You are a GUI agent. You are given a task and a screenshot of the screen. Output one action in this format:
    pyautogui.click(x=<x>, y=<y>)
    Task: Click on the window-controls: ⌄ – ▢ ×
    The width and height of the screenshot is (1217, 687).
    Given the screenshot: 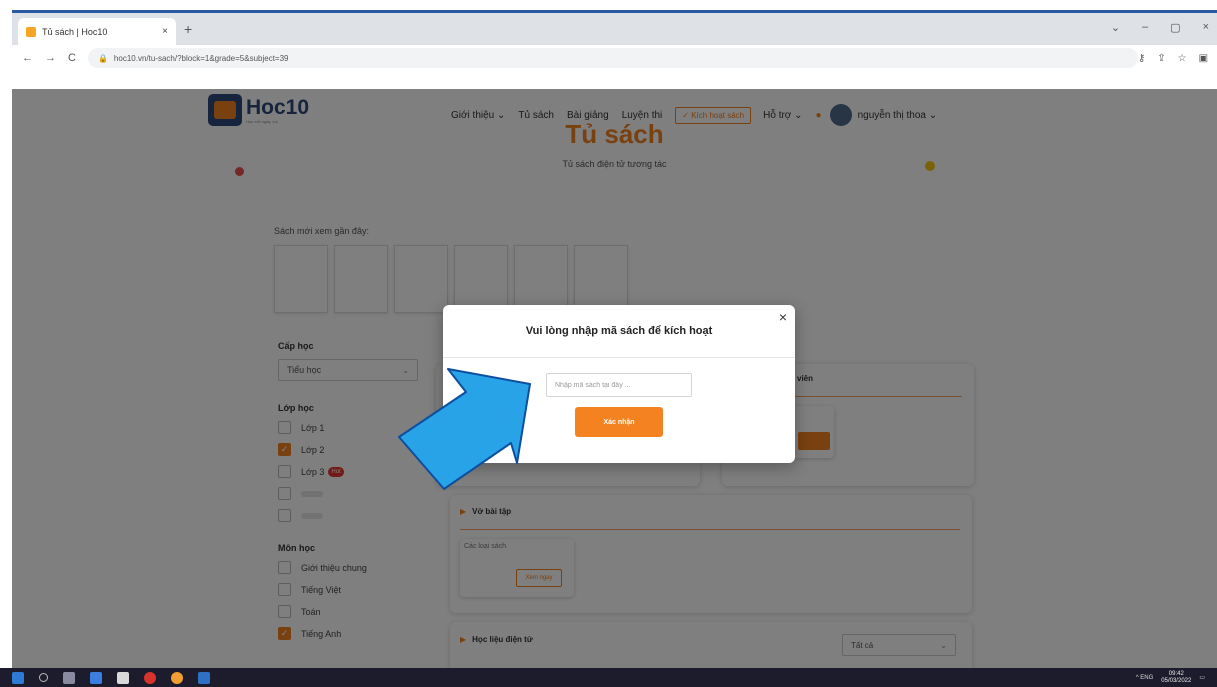 What is the action you would take?
    pyautogui.click(x=1160, y=27)
    